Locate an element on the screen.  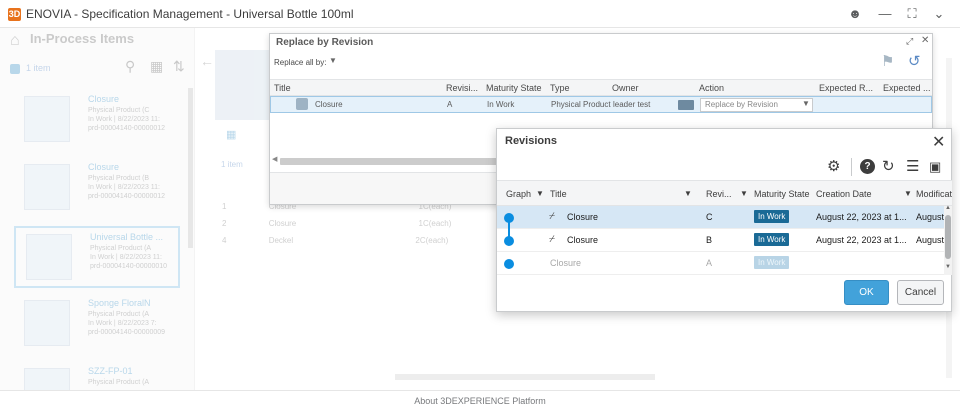
card-line: prd-00004140-00000012 is located at coordinates (127, 196).